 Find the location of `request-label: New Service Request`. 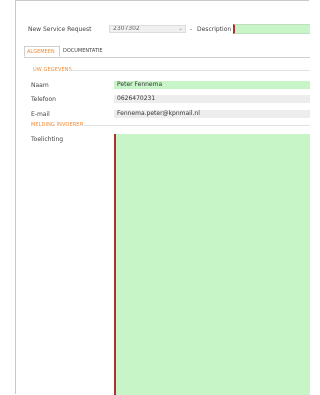

request-label: New Service Request is located at coordinates (60, 29).